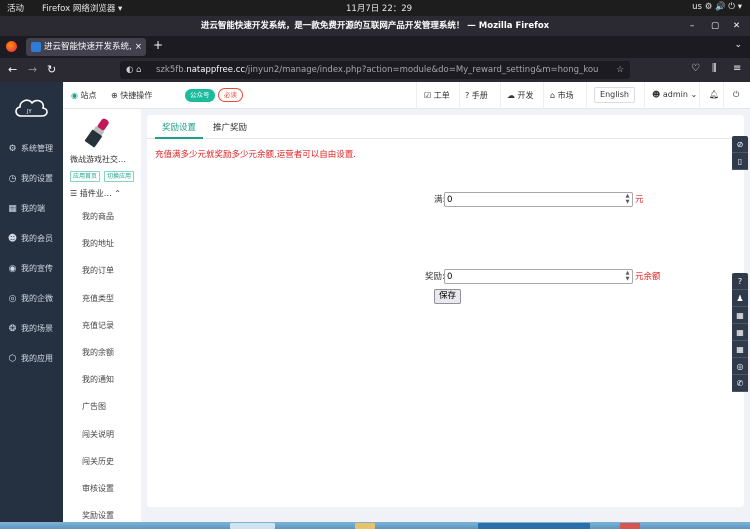  Describe the element at coordinates (717, 7) in the screenshot. I see `system-tray: us ⚙ 🔊 ⏻ ▾` at that location.